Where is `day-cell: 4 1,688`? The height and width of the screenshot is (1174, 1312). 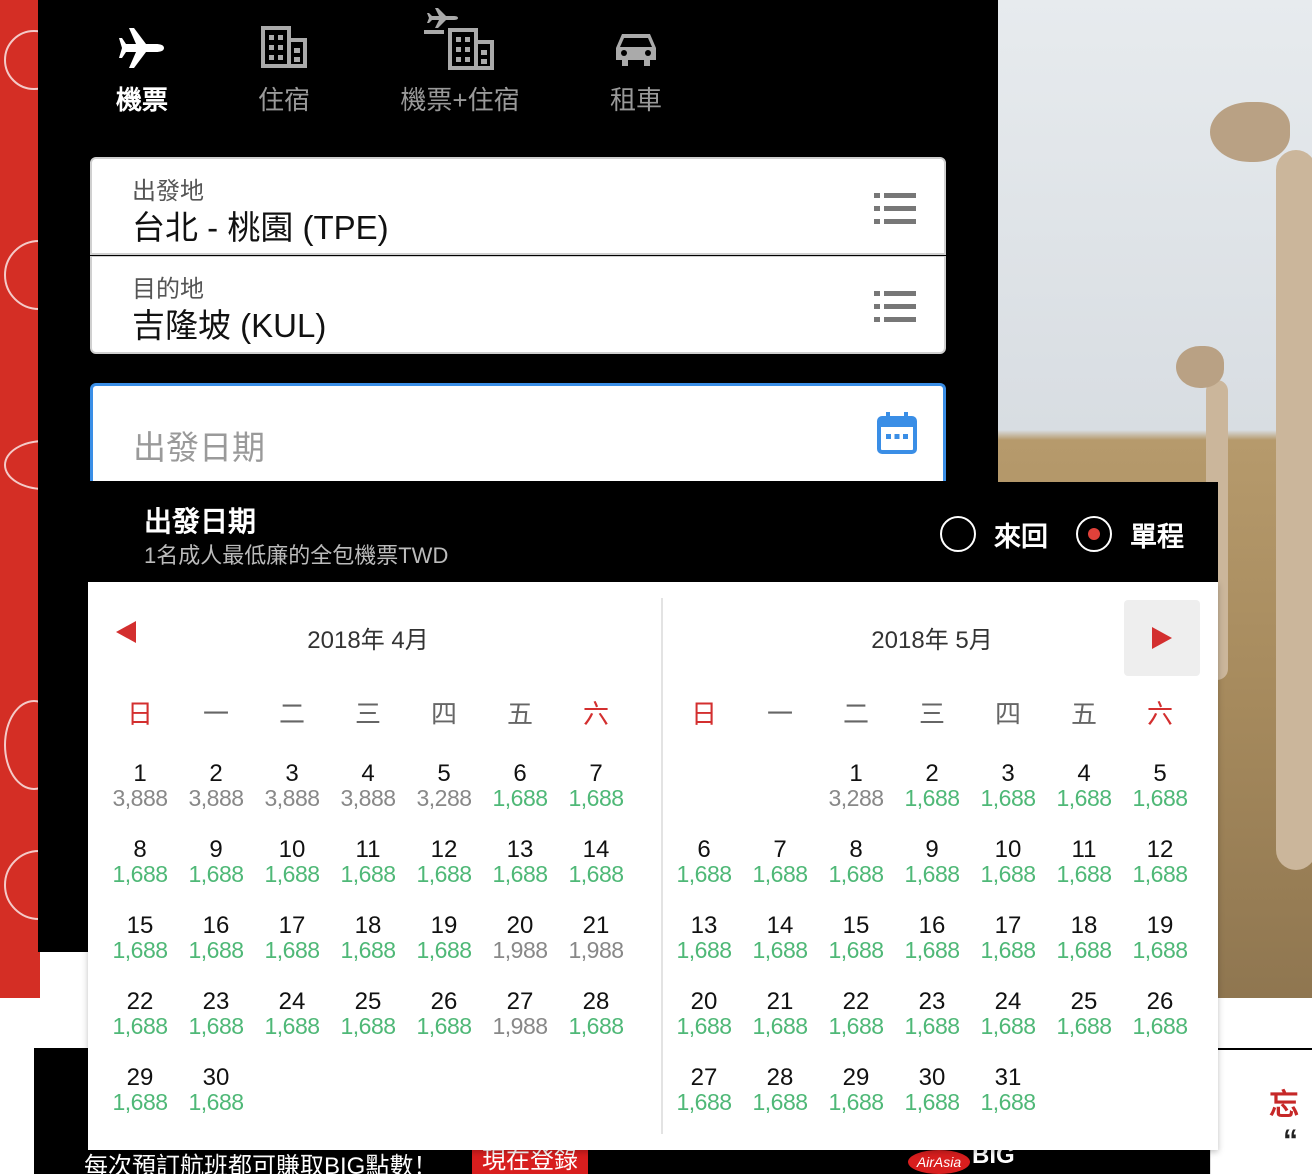
day-cell: 4 1,688 is located at coordinates (1084, 800).